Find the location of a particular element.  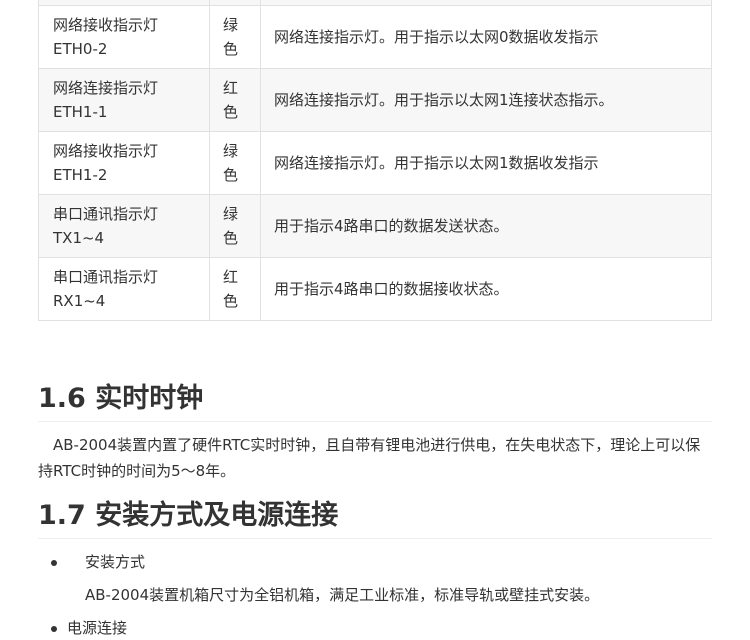

section-heading-1-7: 1.7 安装方式及电源连接 is located at coordinates (375, 518).